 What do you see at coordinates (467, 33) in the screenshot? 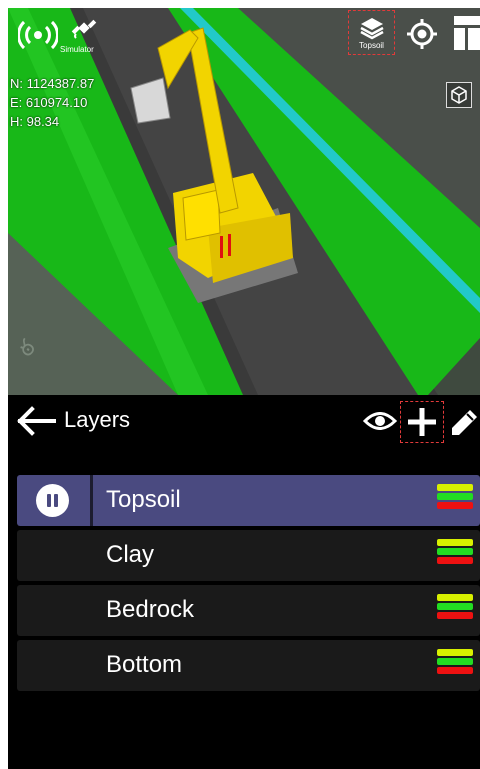
I see `panels-icon` at bounding box center [467, 33].